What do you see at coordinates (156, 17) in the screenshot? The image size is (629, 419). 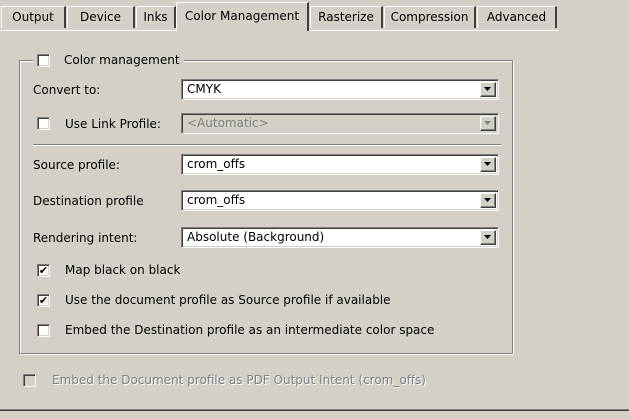 I see `tab-inks: Inks` at bounding box center [156, 17].